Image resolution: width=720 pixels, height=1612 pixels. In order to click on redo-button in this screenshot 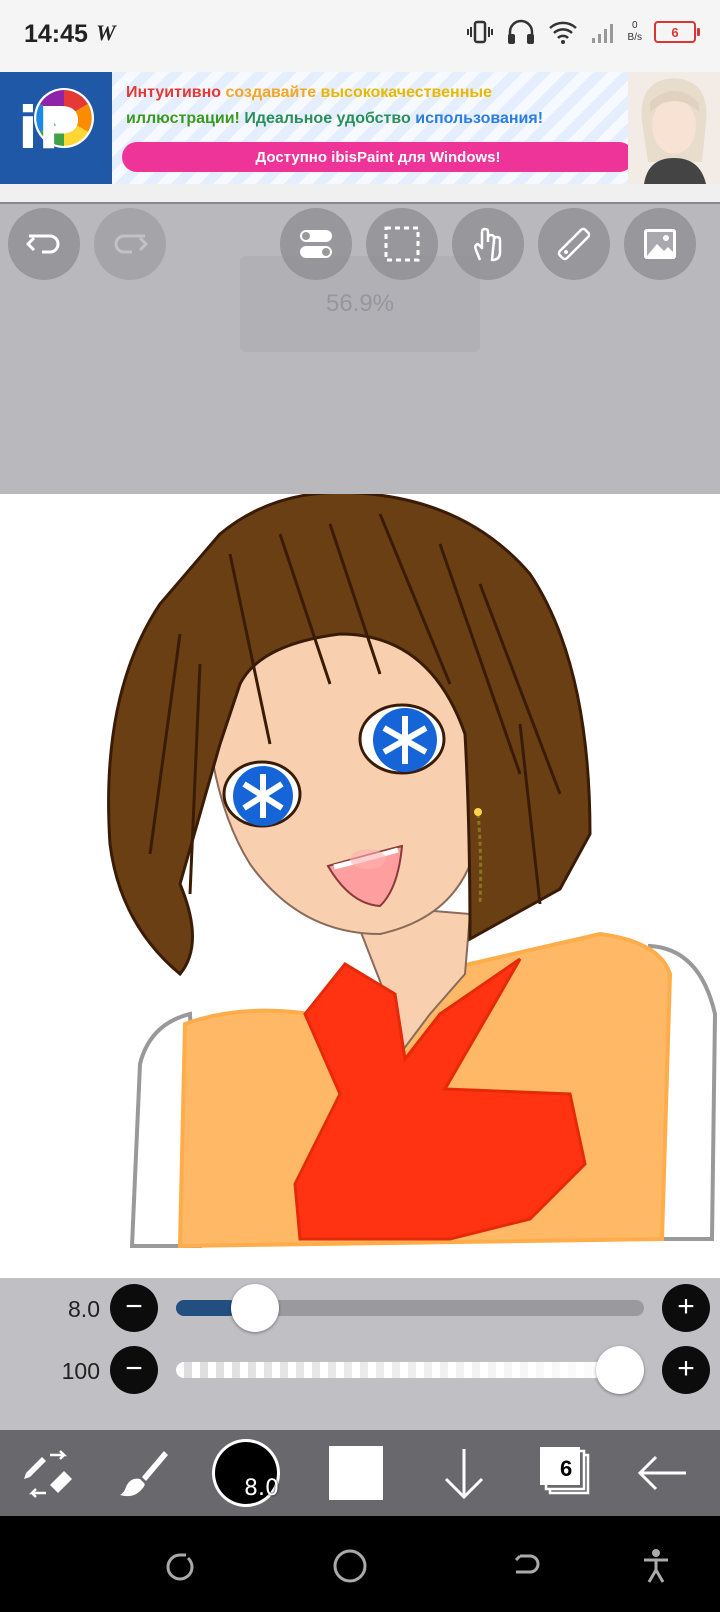, I will do `click(130, 244)`.